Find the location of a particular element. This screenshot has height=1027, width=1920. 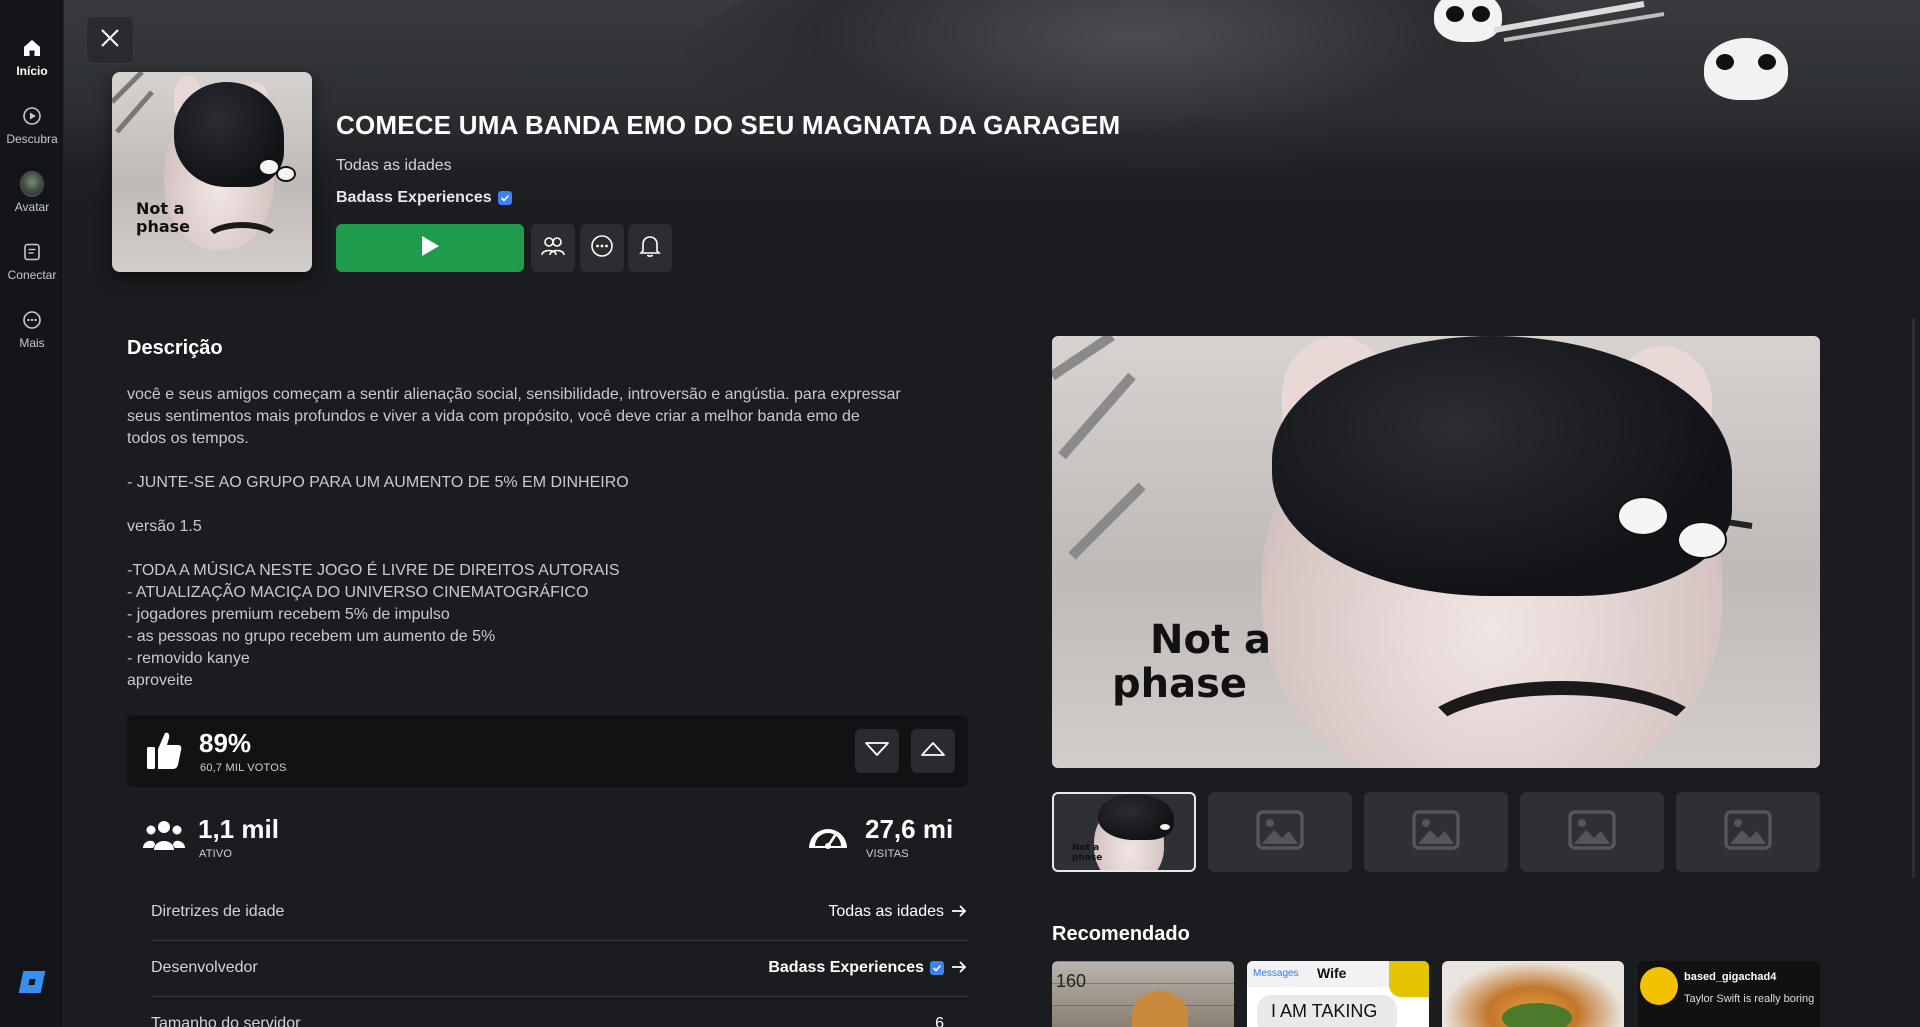

party-button is located at coordinates (553, 248).